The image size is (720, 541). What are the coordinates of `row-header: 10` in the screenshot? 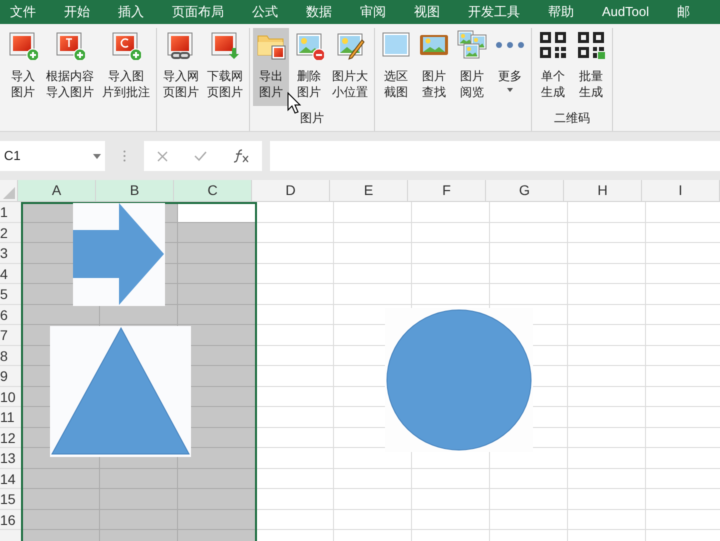 It's located at (11, 396).